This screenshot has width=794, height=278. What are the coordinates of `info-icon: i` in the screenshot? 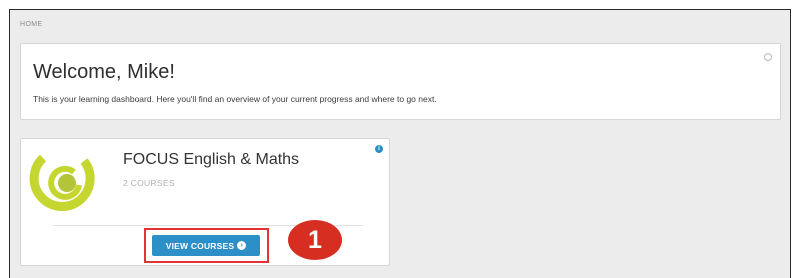 It's located at (379, 149).